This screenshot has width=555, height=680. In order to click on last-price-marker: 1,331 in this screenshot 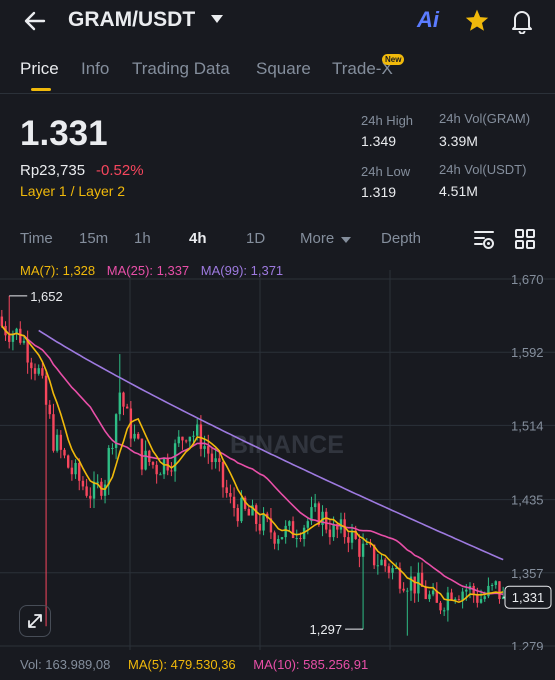, I will do `click(527, 597)`.